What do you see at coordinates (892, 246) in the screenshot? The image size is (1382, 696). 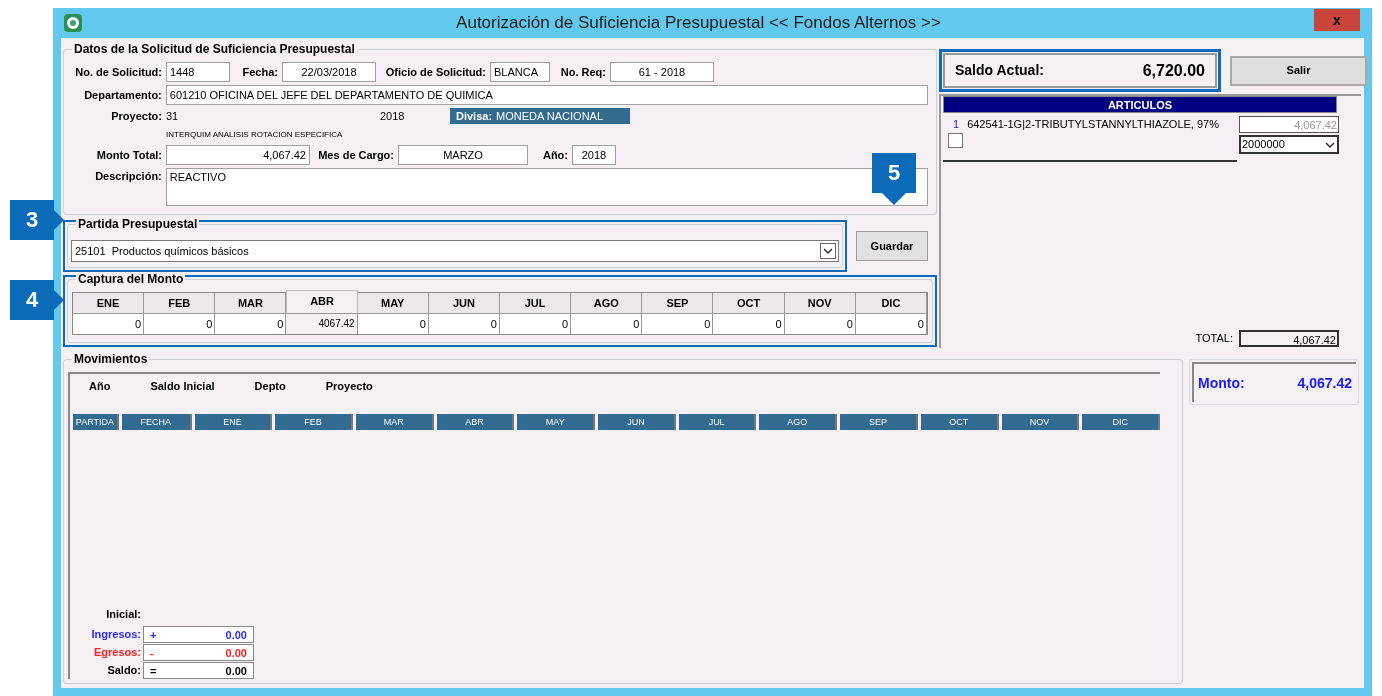 I see `save-button: Guardar` at bounding box center [892, 246].